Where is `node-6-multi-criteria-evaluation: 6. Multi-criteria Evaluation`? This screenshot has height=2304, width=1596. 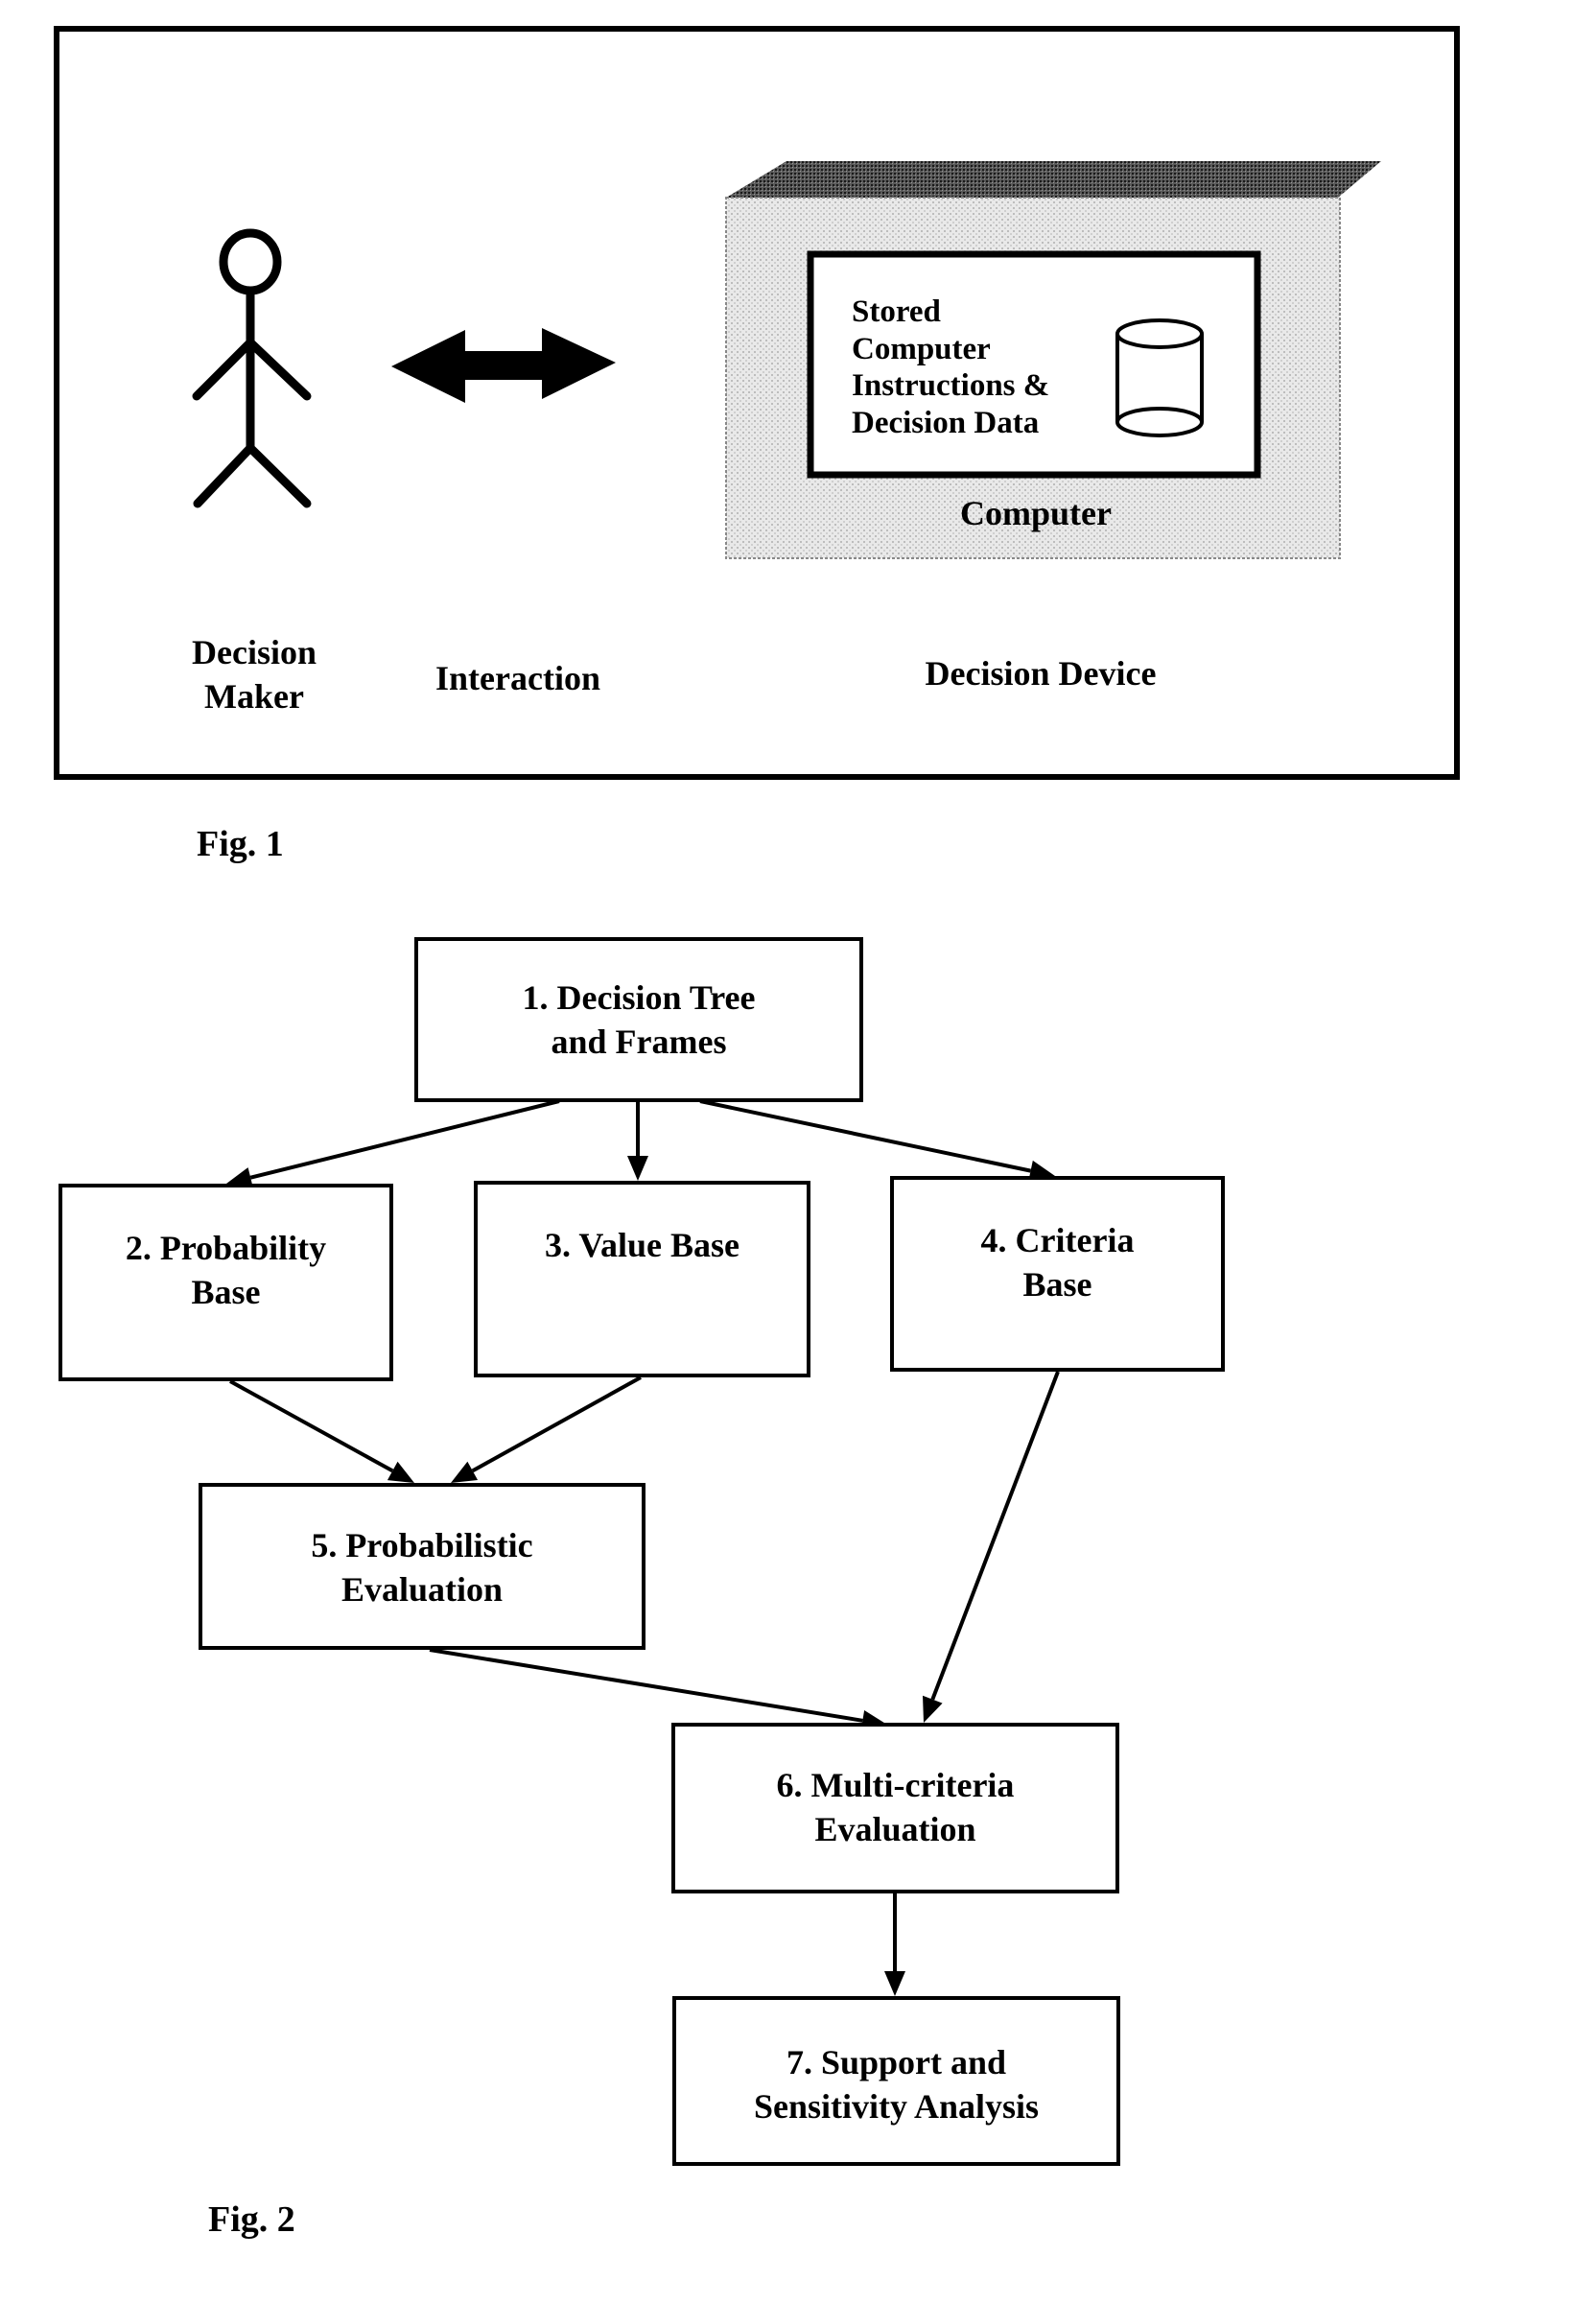
node-6-multi-criteria-evaluation: 6. Multi-criteria Evaluation is located at coordinates (895, 1808).